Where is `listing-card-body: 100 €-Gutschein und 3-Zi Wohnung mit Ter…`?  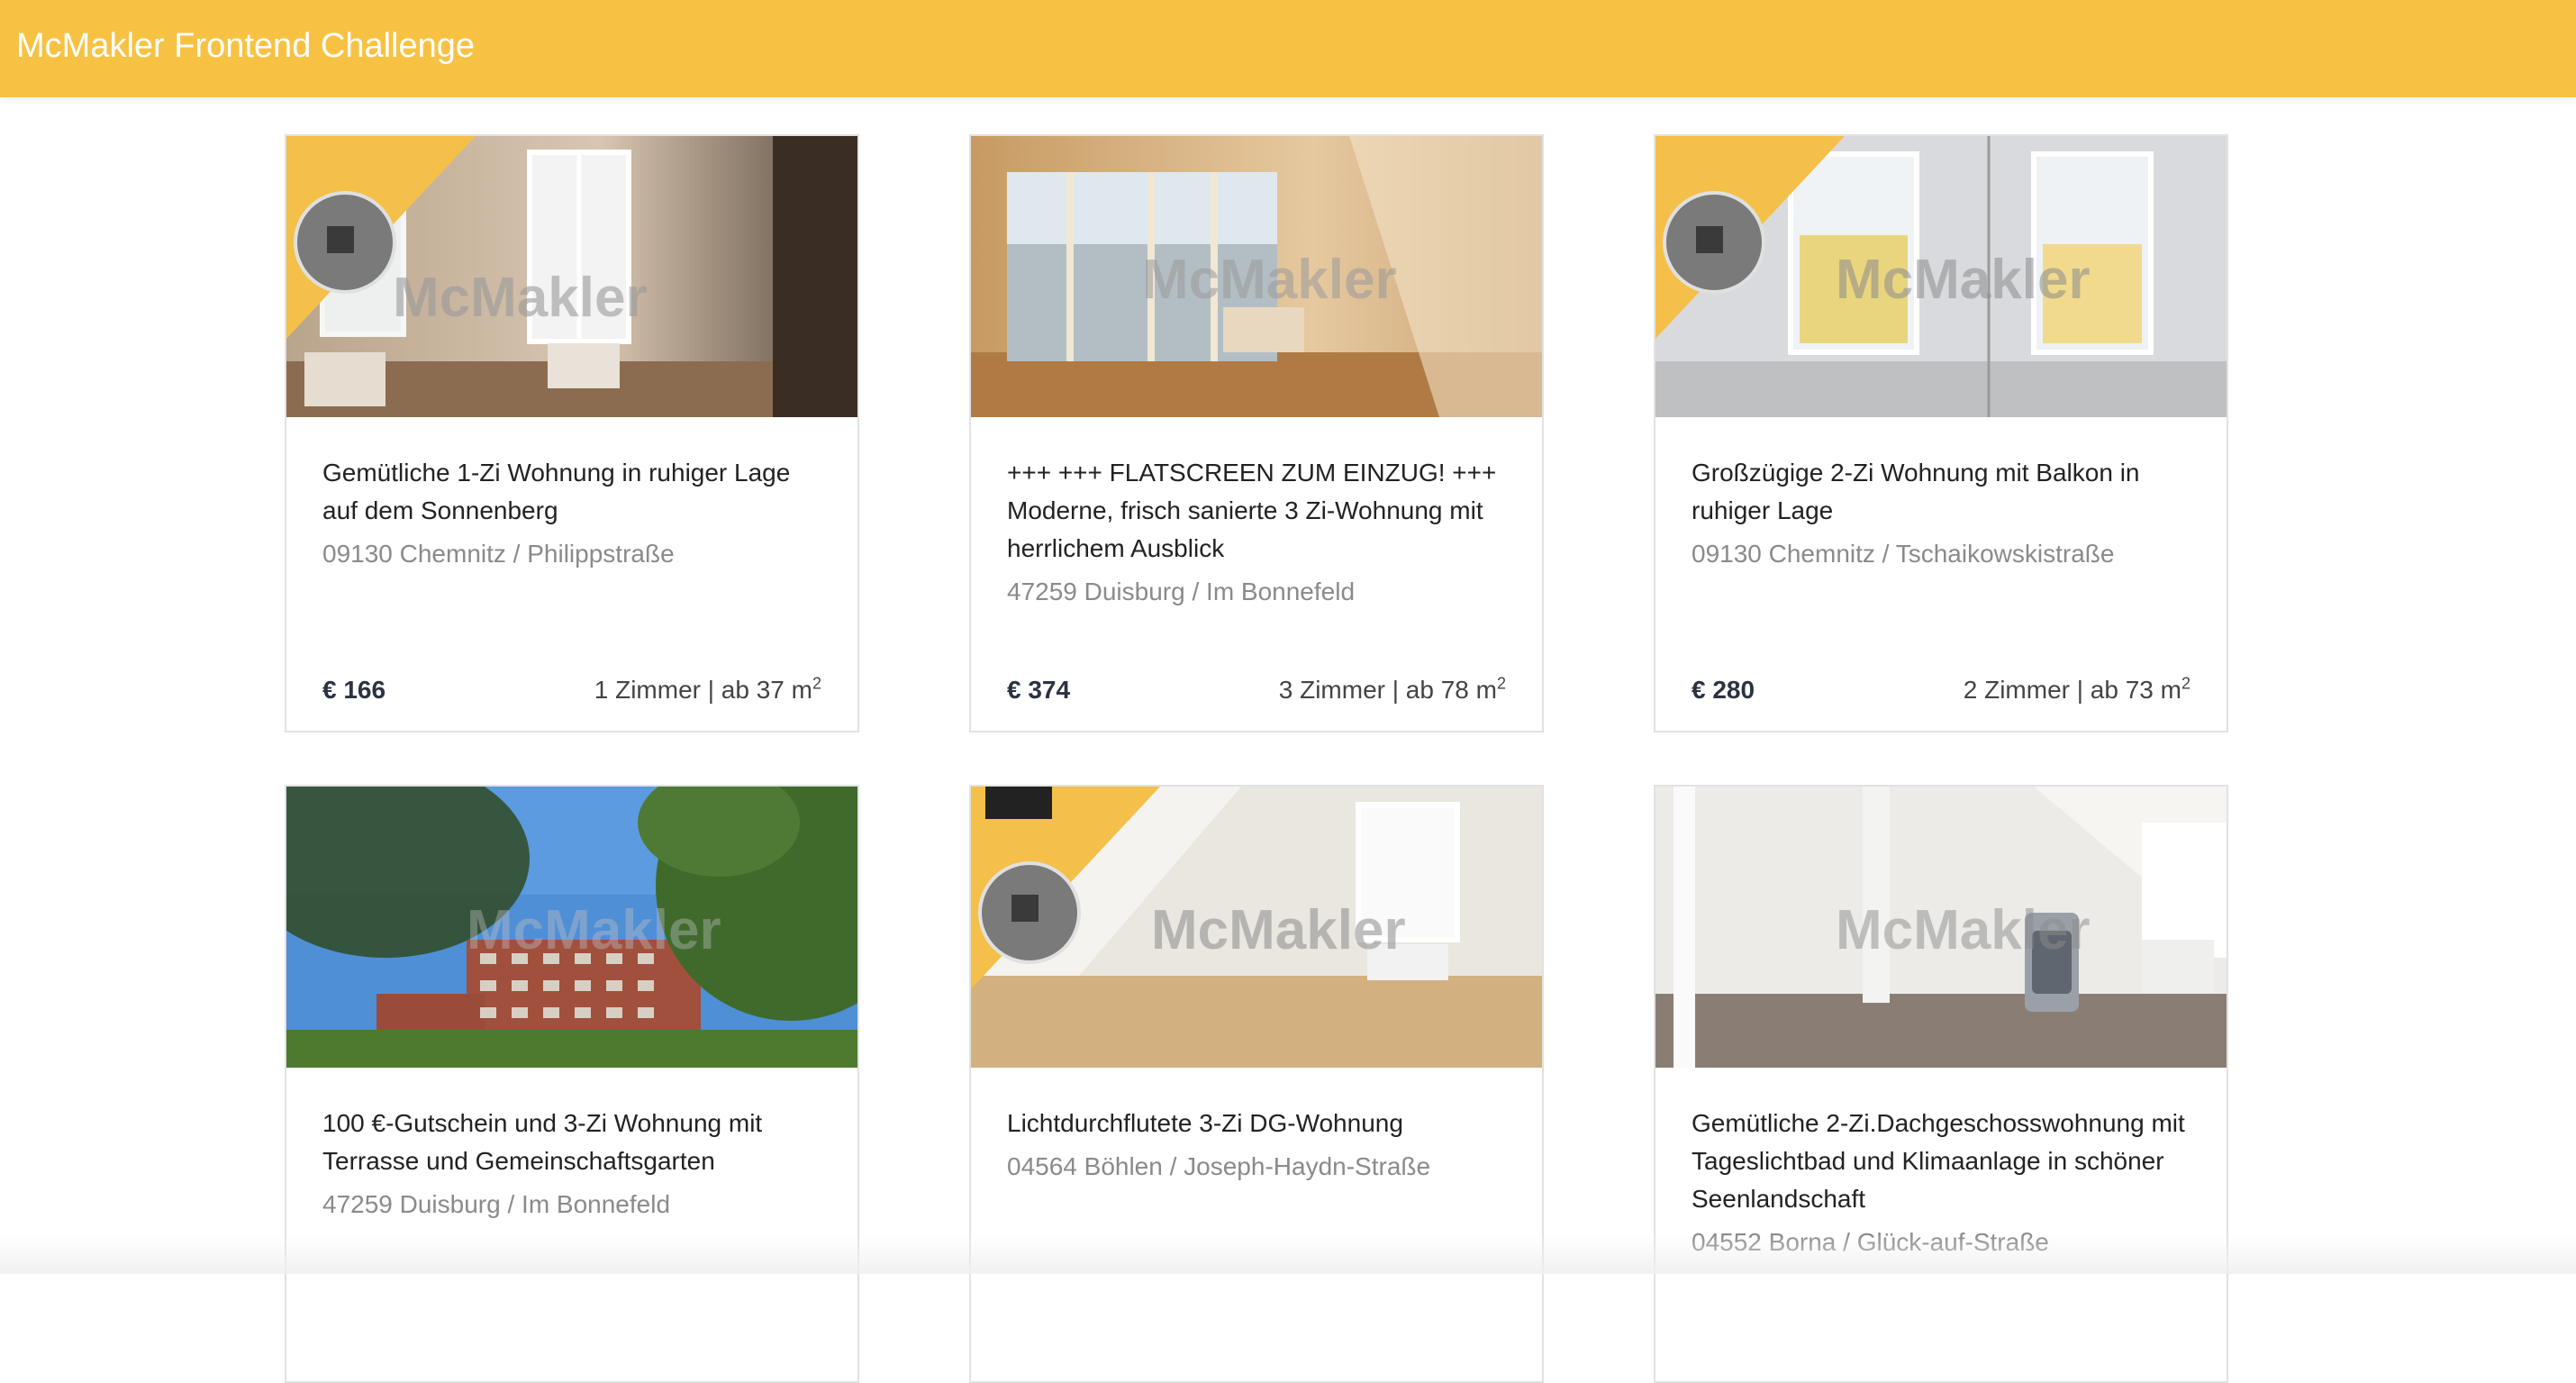
listing-card-body: 100 €-Gutschein und 3-Zi Wohnung mit Ter… is located at coordinates (573, 1163).